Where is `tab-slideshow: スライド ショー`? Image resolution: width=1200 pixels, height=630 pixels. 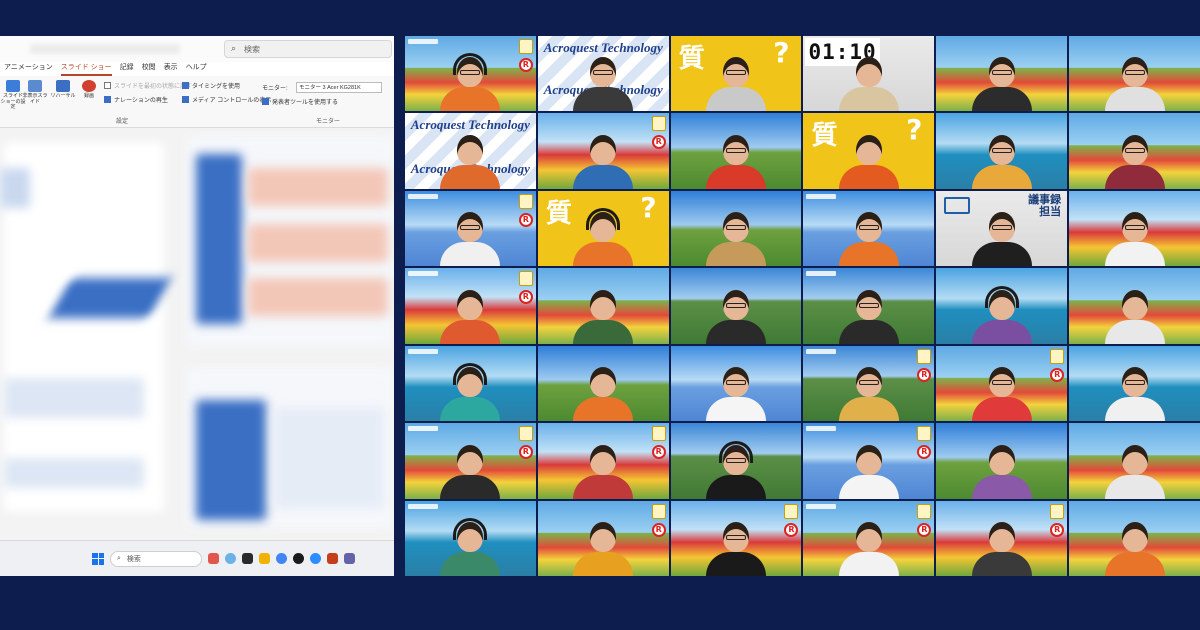 tab-slideshow: スライド ショー is located at coordinates (86, 69).